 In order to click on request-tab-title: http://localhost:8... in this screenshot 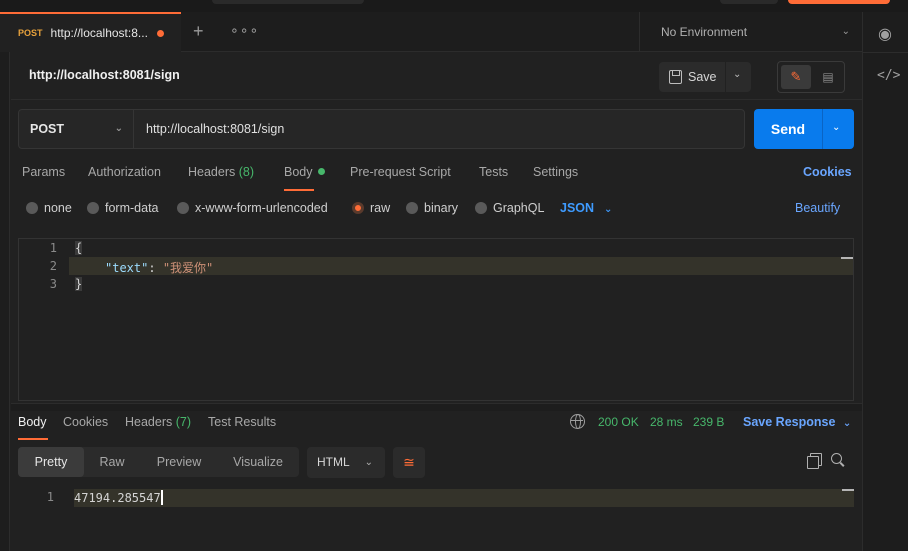, I will do `click(99, 33)`.